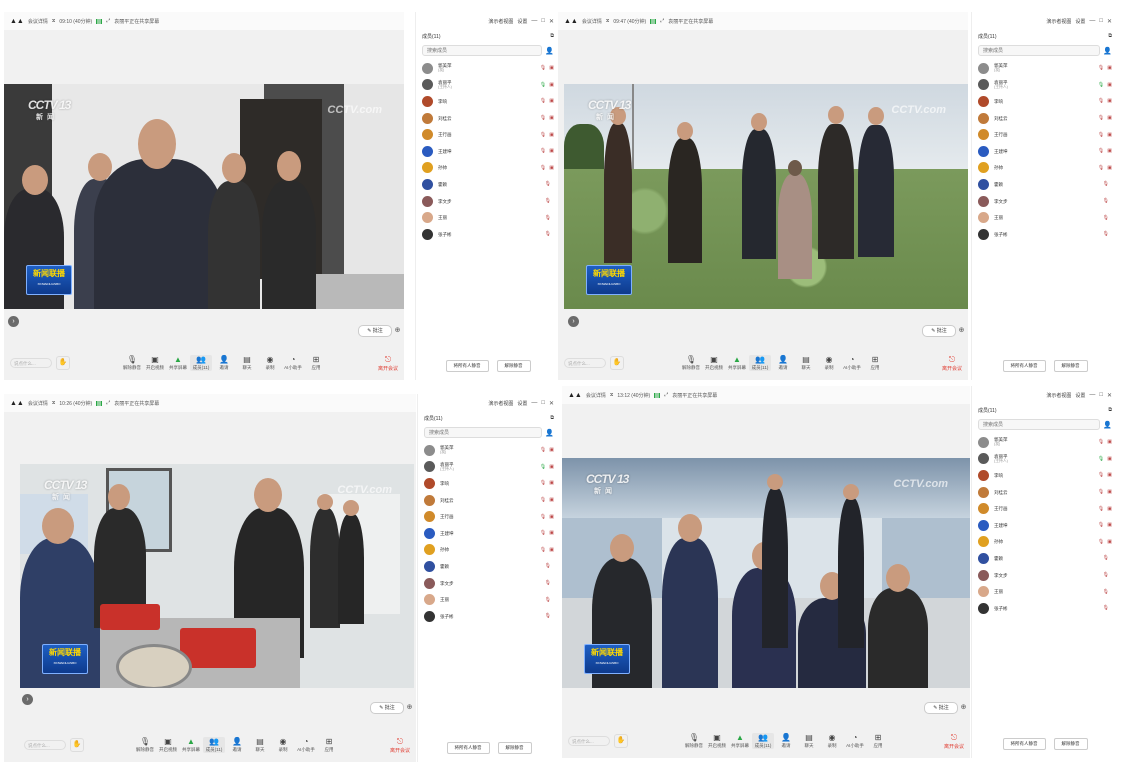 This screenshot has height=765, width=1142. What do you see at coordinates (293, 363) in the screenshot?
I see `ai-assistant-button: ◔ AI小助手` at bounding box center [293, 363].